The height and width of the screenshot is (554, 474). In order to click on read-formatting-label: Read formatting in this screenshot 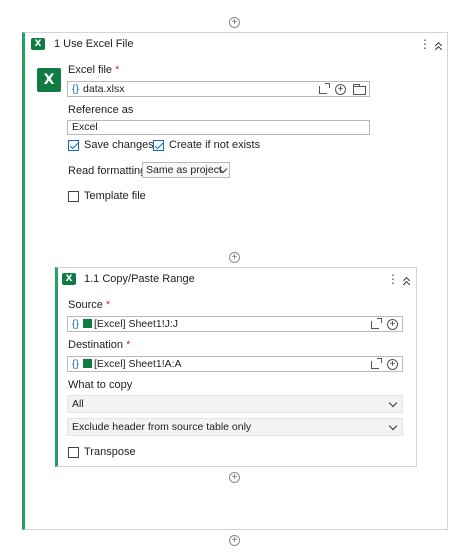, I will do `click(107, 171)`.